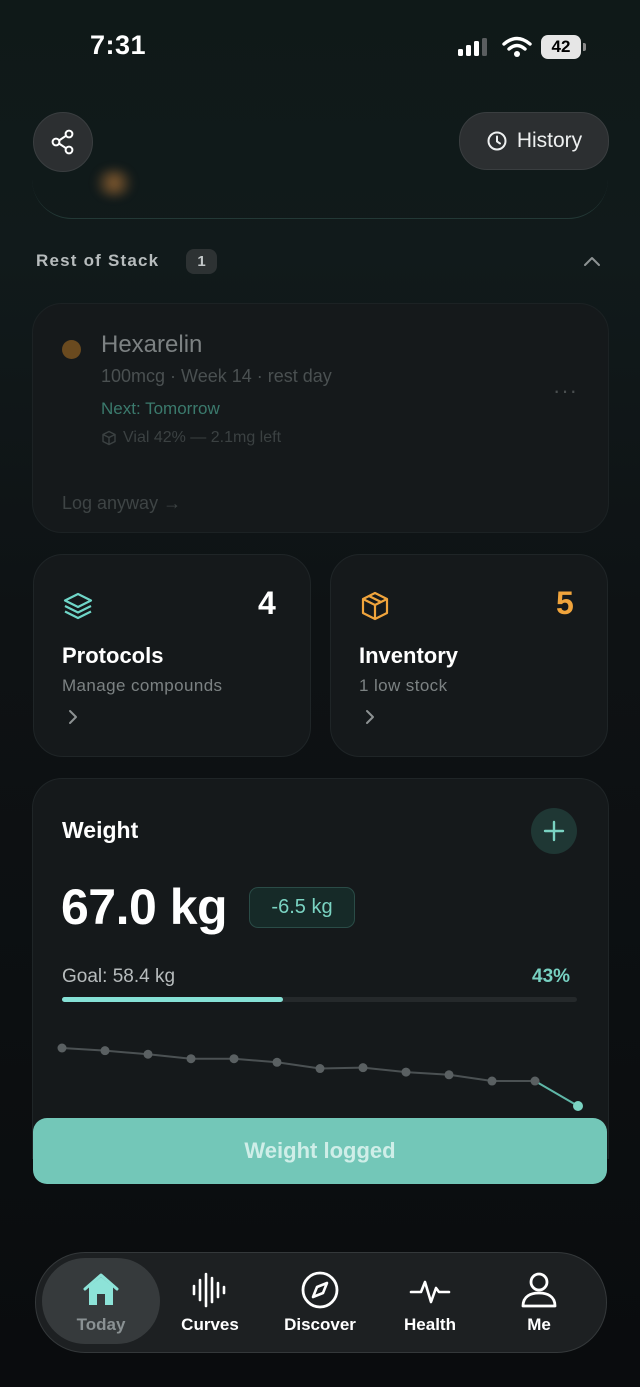 The height and width of the screenshot is (1387, 640). Describe the element at coordinates (584, 47) in the screenshot. I see `battery-nub` at that location.